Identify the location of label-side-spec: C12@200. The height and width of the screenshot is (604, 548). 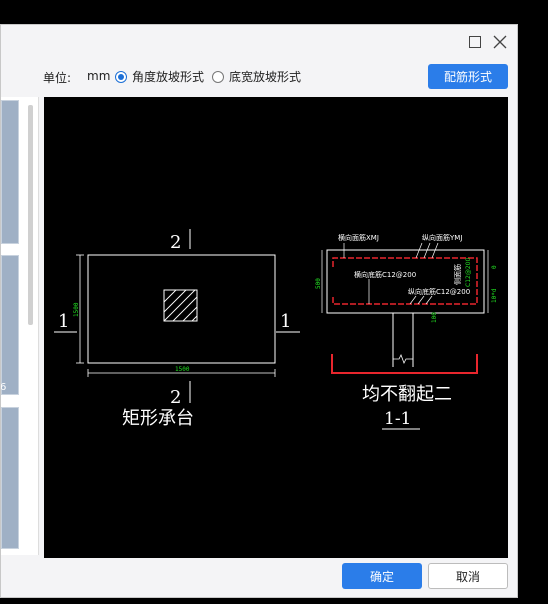
(468, 272).